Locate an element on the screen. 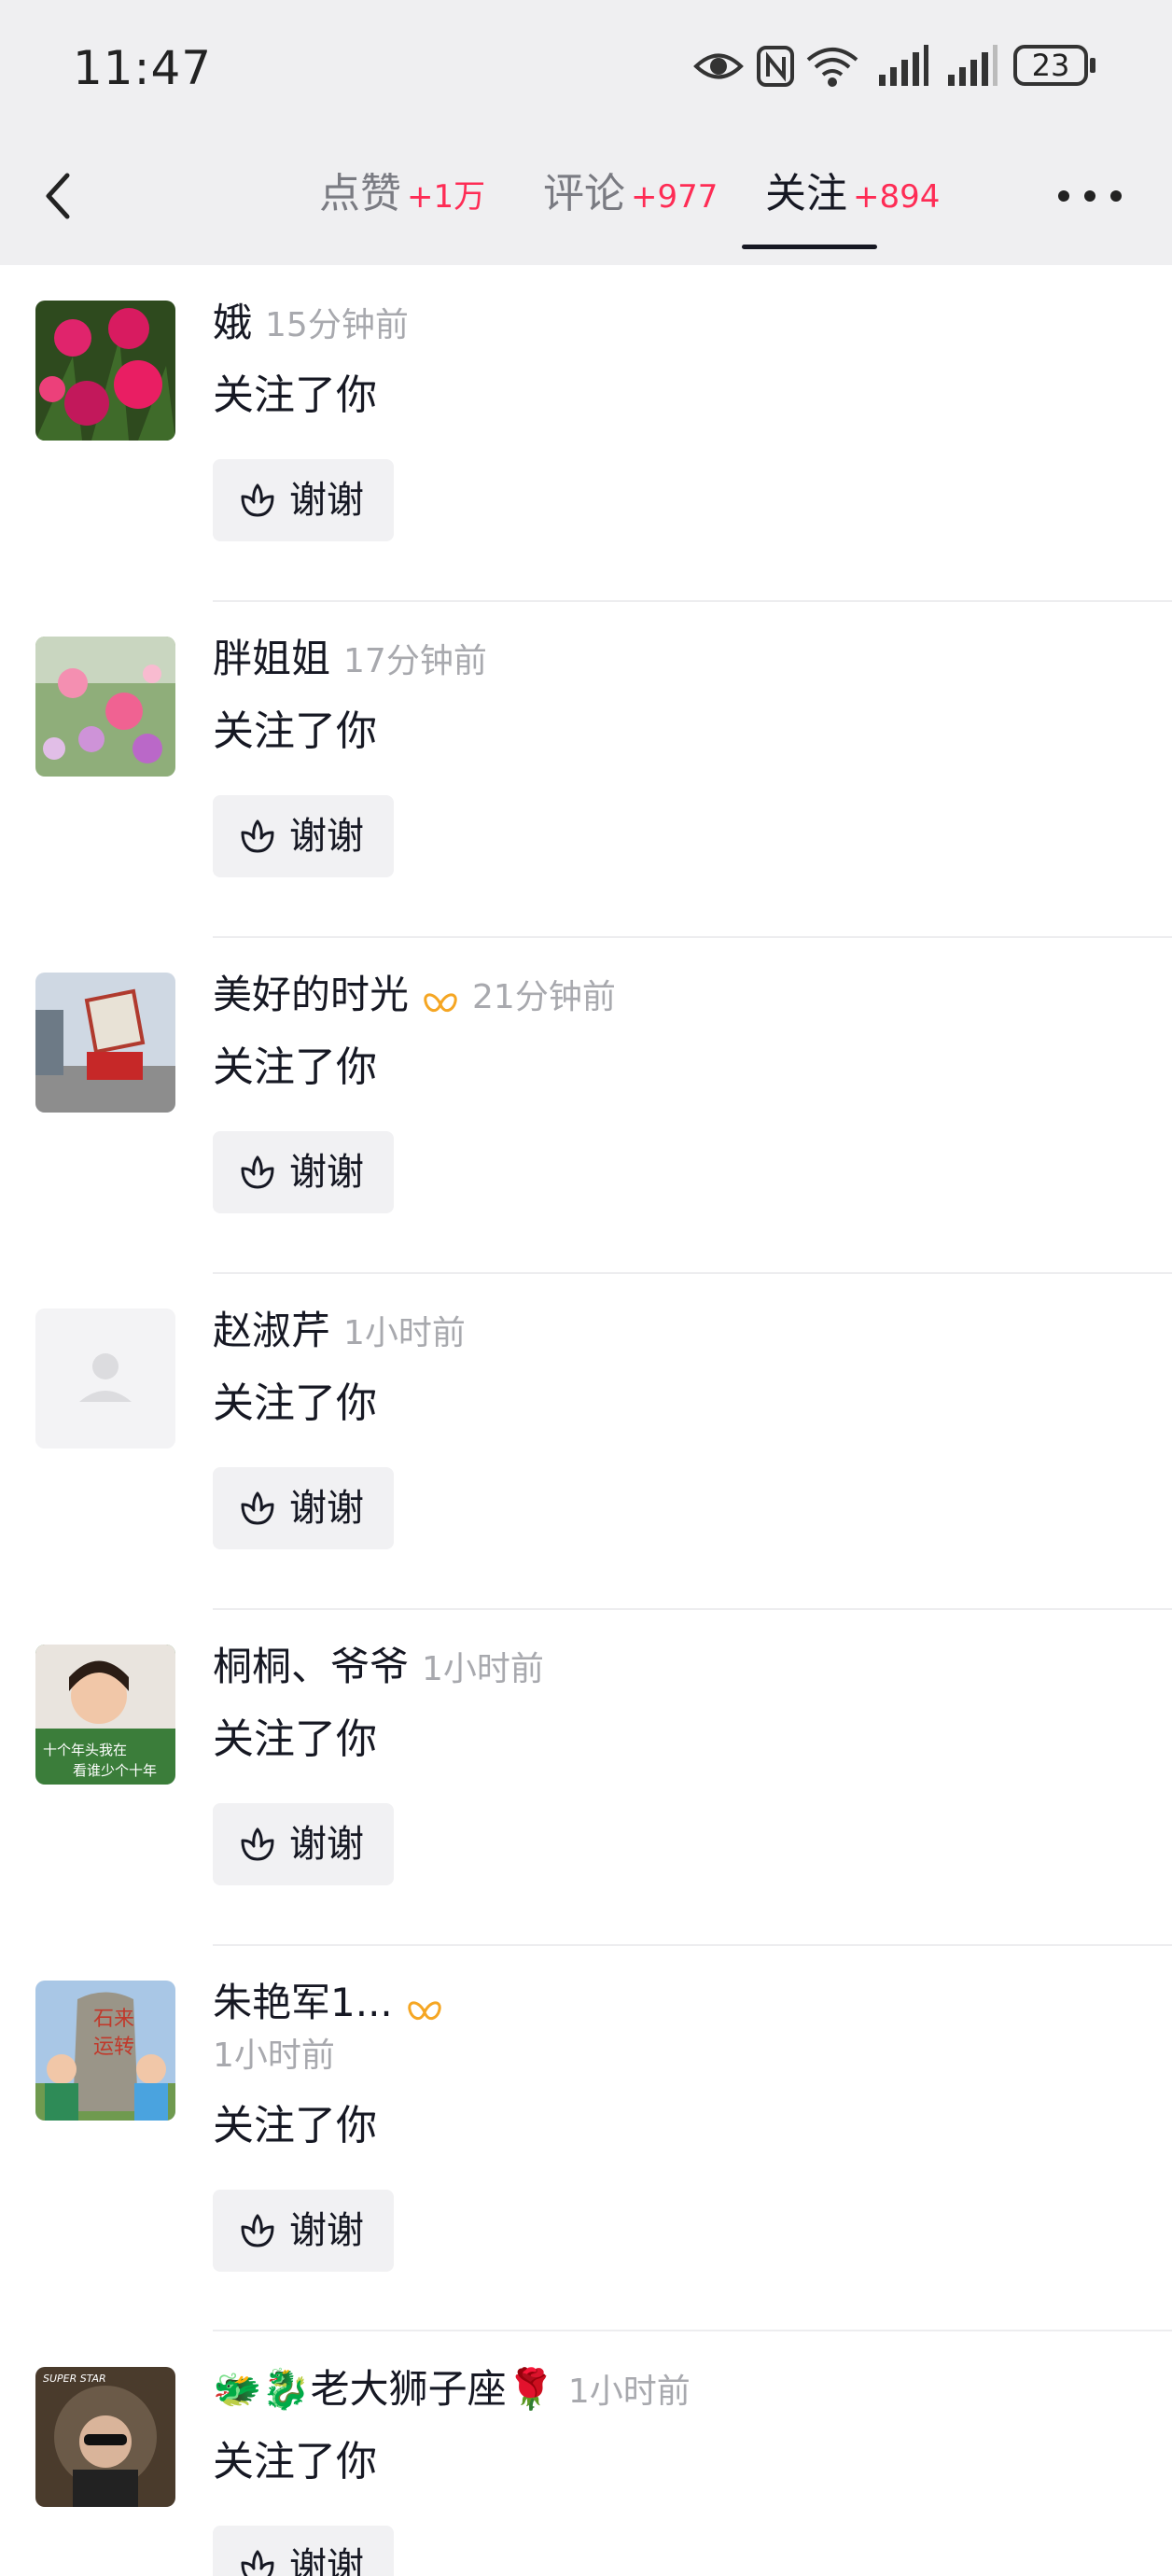  avatar-child-image: 十个年头我在 看谁少个十年 is located at coordinates (105, 1715).